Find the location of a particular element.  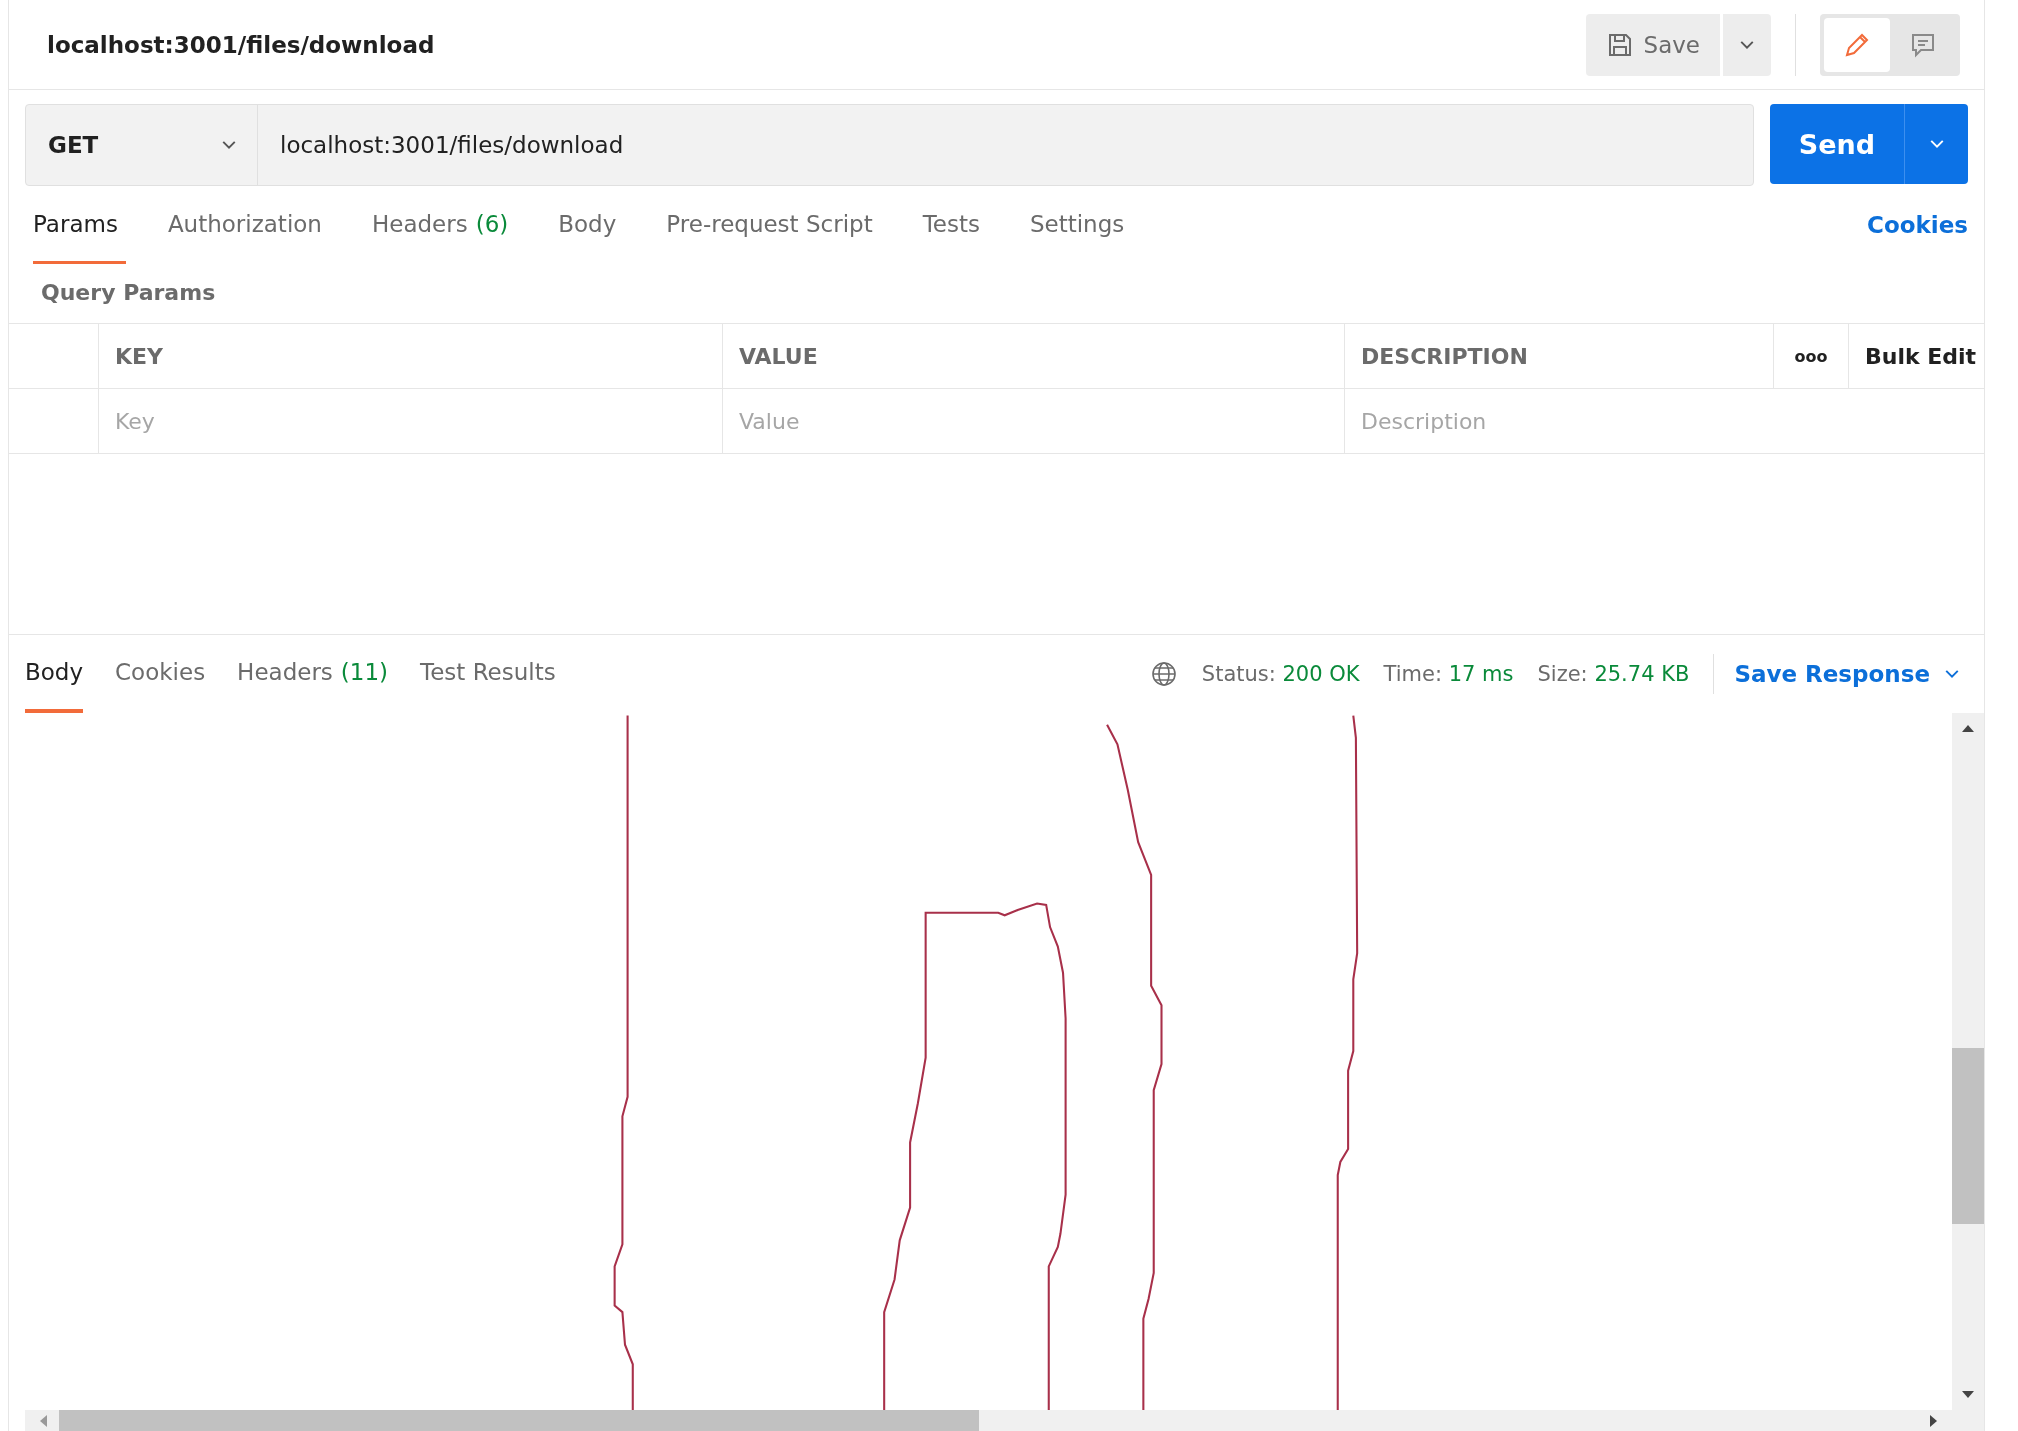

horizontal-scrollbar is located at coordinates (1004, 1420).